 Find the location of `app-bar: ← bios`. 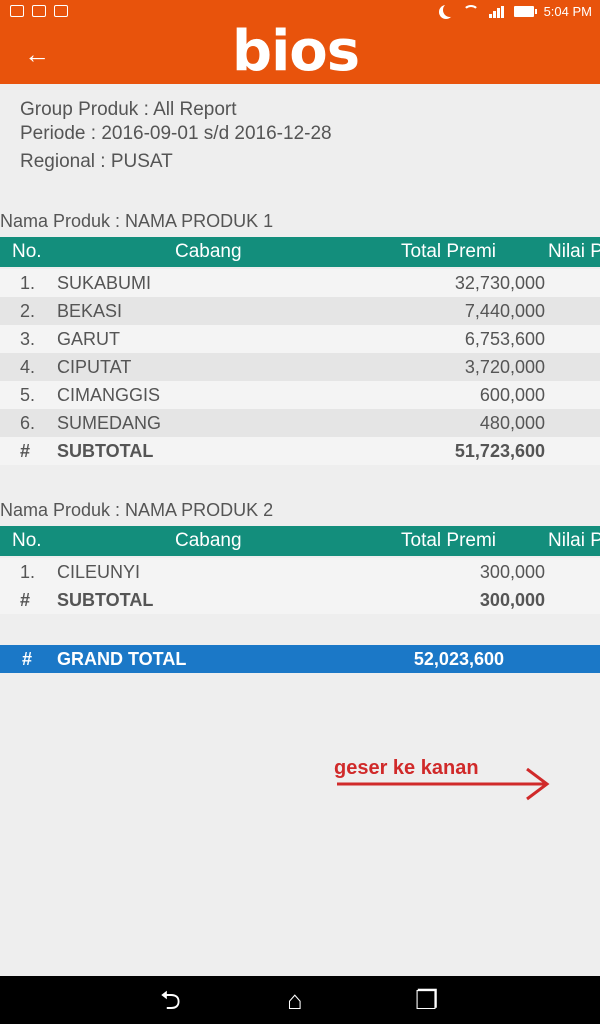

app-bar: ← bios is located at coordinates (300, 53).